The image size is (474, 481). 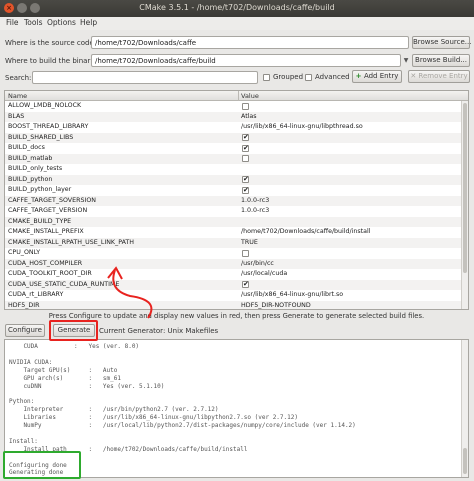 What do you see at coordinates (234, 242) in the screenshot?
I see `table-row: CMAKE_INSTALL_RPATH_USE_LINK_PATH TRUE` at bounding box center [234, 242].